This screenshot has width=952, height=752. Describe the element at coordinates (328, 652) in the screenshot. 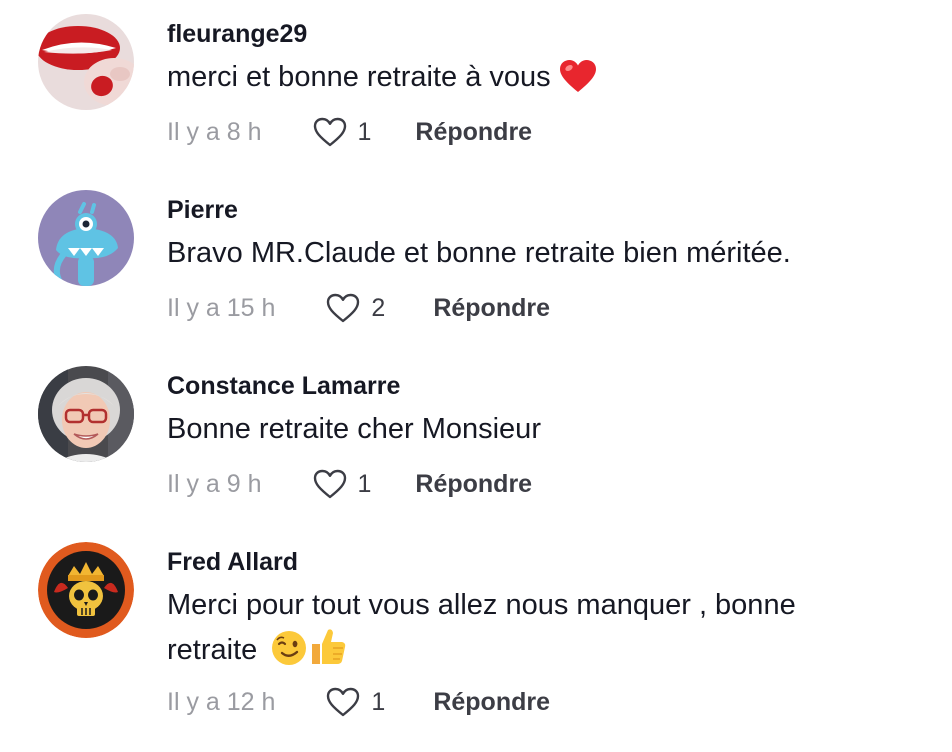

I see `thumbs-up-emoji-icon` at that location.